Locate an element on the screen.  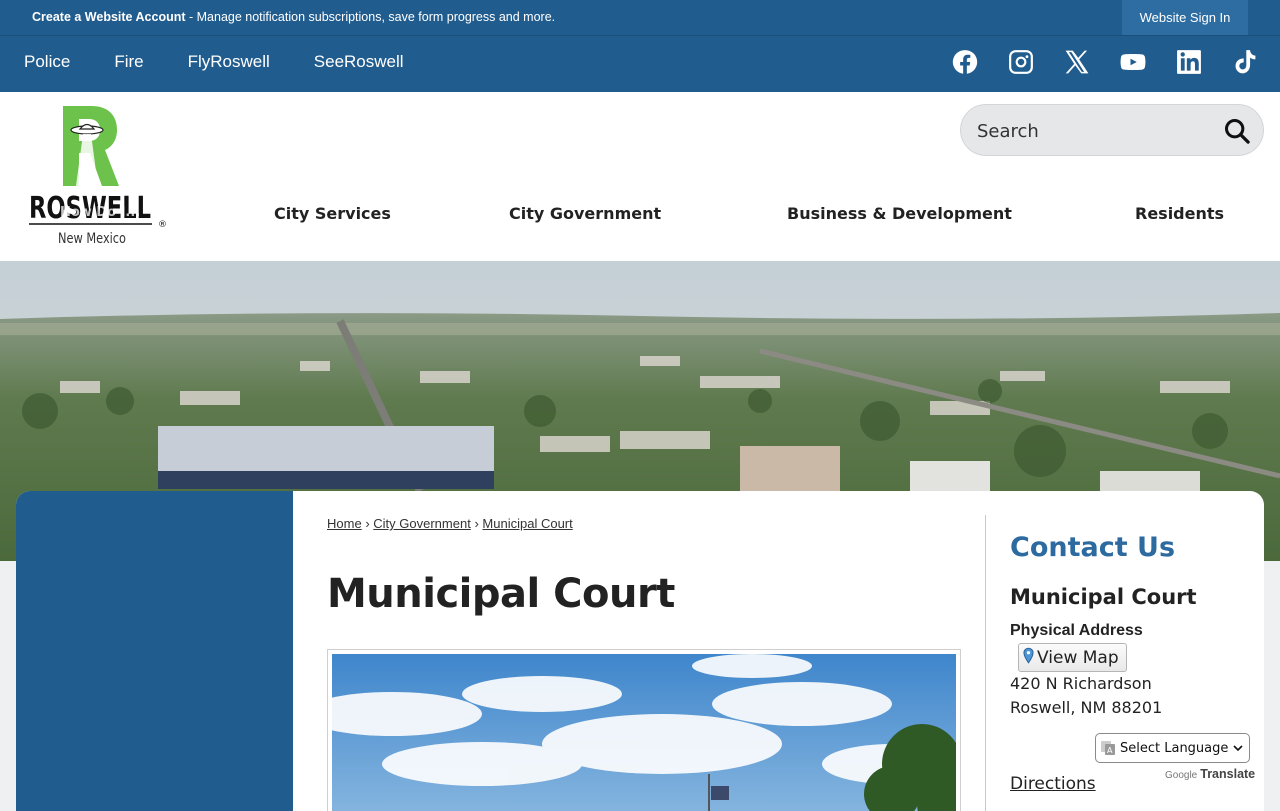
roswell-logo: ROSWELL How Do I... ® New Mexico is located at coordinates (100, 176).